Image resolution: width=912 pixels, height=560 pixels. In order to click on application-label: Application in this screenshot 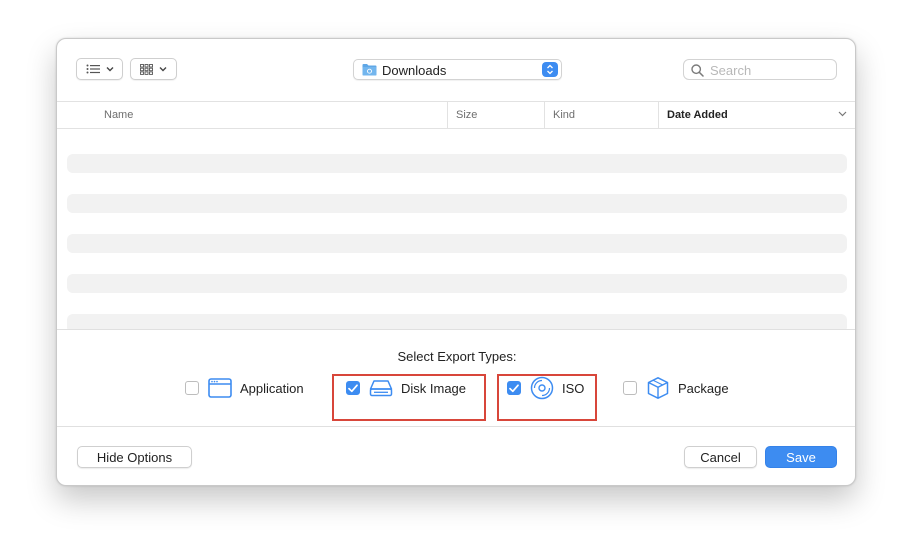, I will do `click(272, 388)`.